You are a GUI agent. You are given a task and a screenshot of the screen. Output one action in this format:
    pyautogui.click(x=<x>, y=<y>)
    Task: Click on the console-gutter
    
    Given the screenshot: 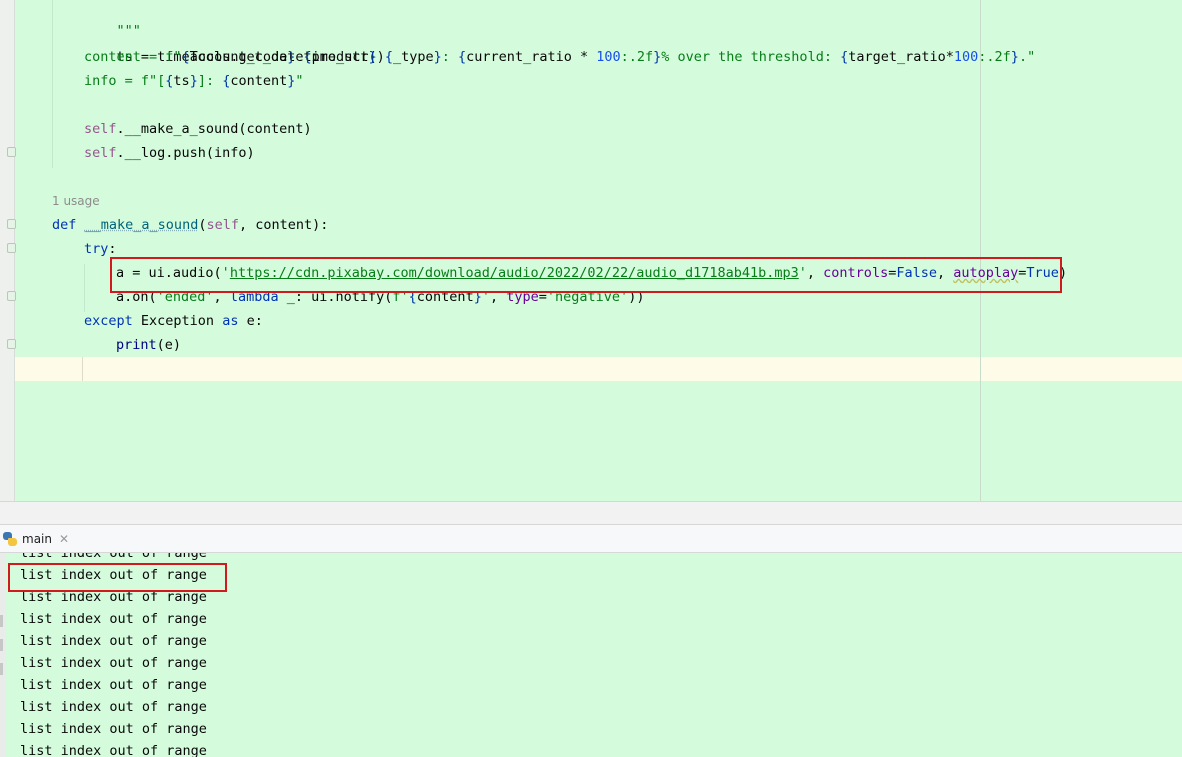 What is the action you would take?
    pyautogui.click(x=3, y=655)
    